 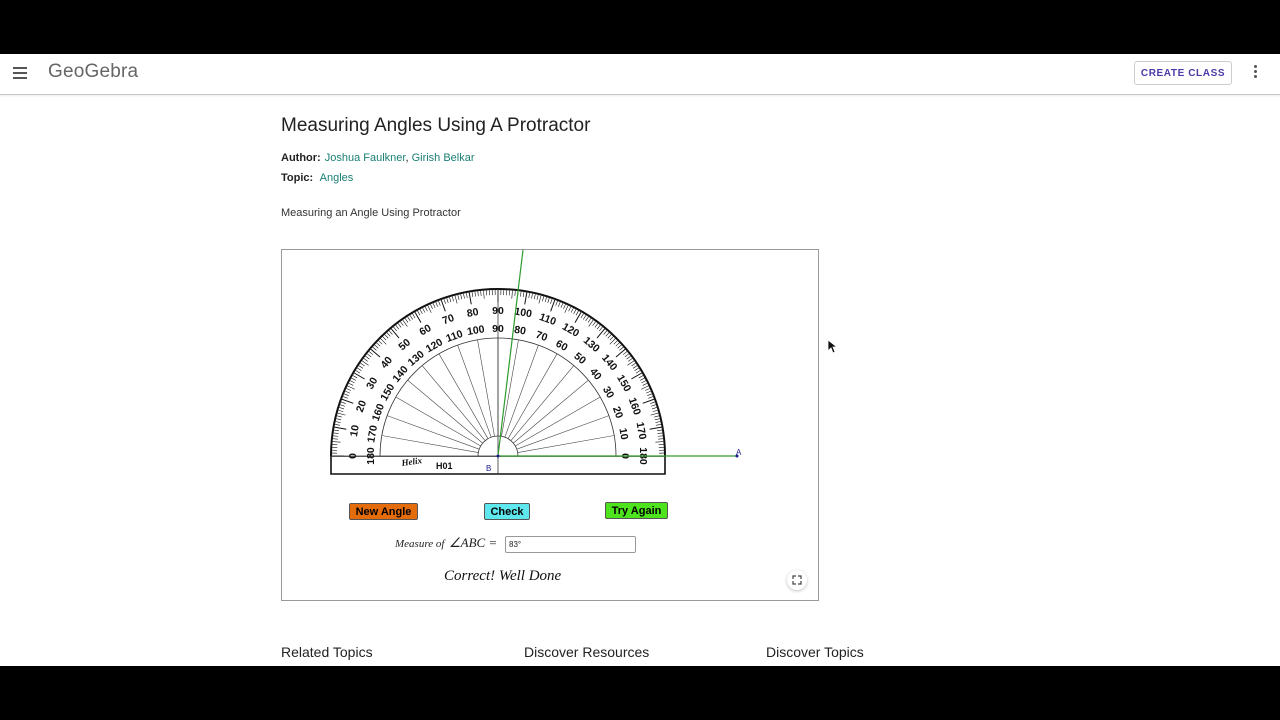 I want to click on protractor-inner-label: 90, so click(x=498, y=329).